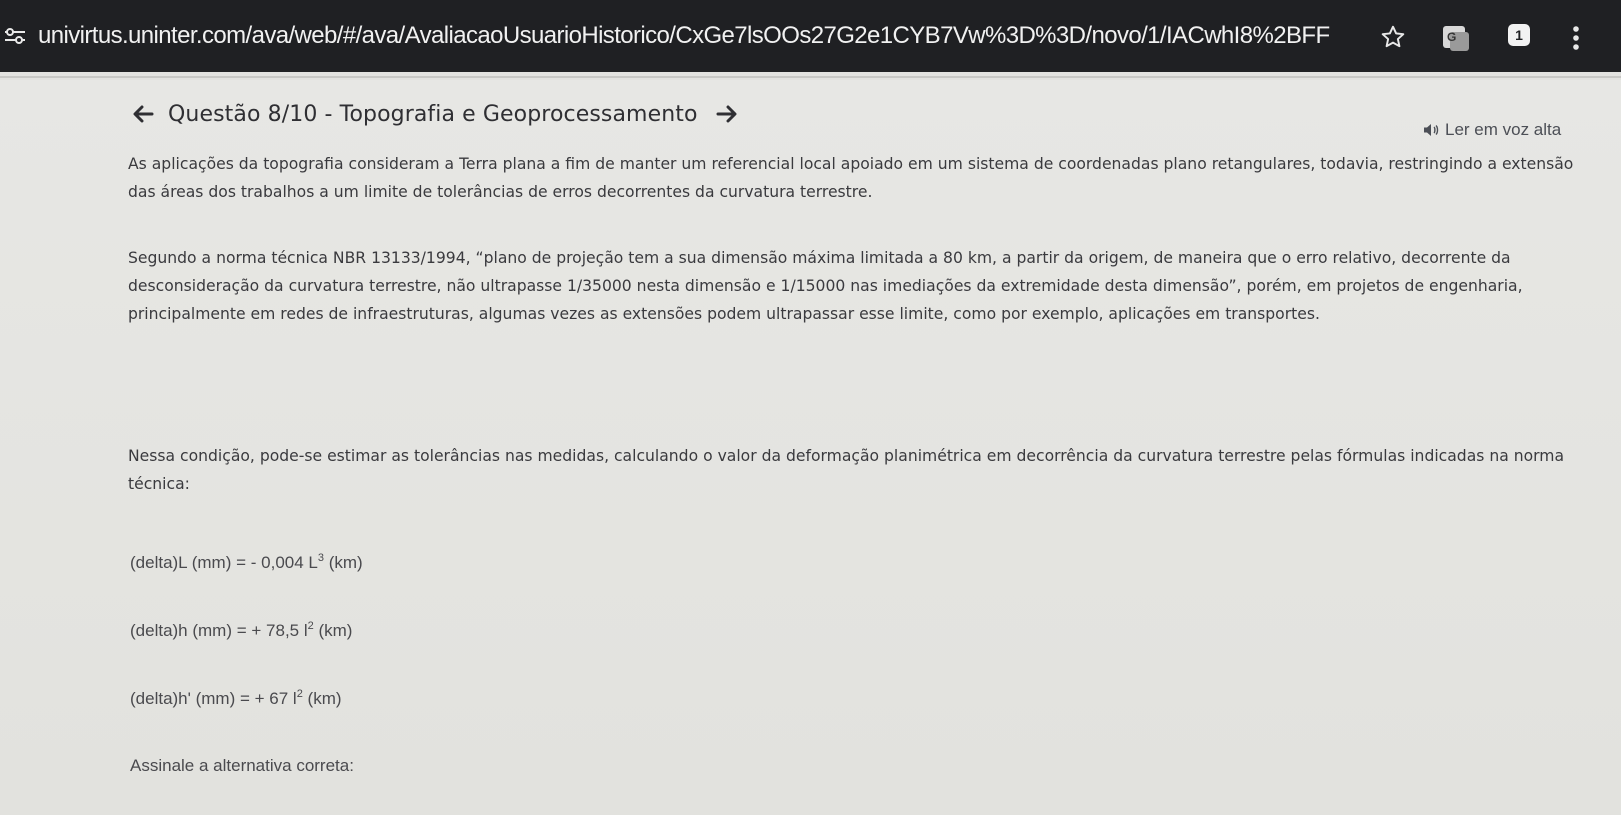 The height and width of the screenshot is (815, 1621). Describe the element at coordinates (1503, 129) in the screenshot. I see `read-aloud-label: Ler em voz alta` at that location.